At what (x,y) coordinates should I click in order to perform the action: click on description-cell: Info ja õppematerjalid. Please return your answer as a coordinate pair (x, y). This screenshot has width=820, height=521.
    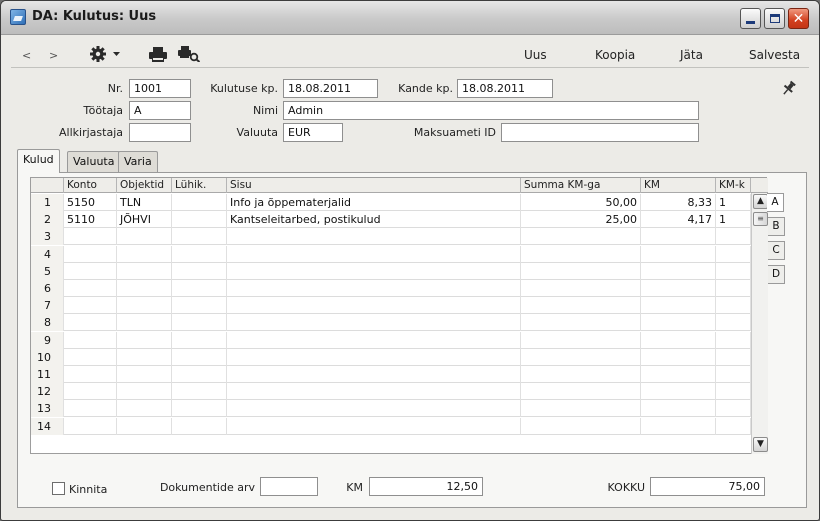
    Looking at the image, I should click on (374, 202).